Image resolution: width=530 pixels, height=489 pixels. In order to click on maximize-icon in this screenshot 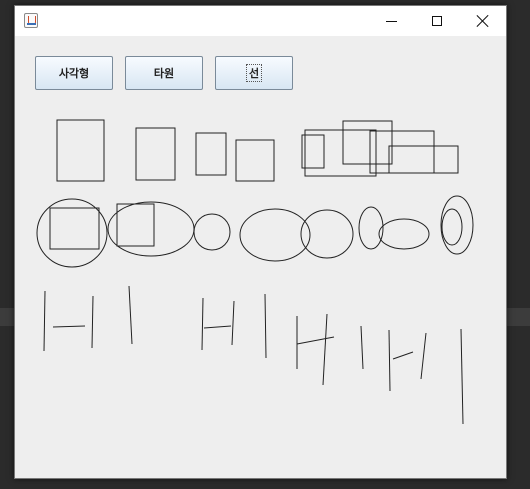, I will do `click(437, 21)`.